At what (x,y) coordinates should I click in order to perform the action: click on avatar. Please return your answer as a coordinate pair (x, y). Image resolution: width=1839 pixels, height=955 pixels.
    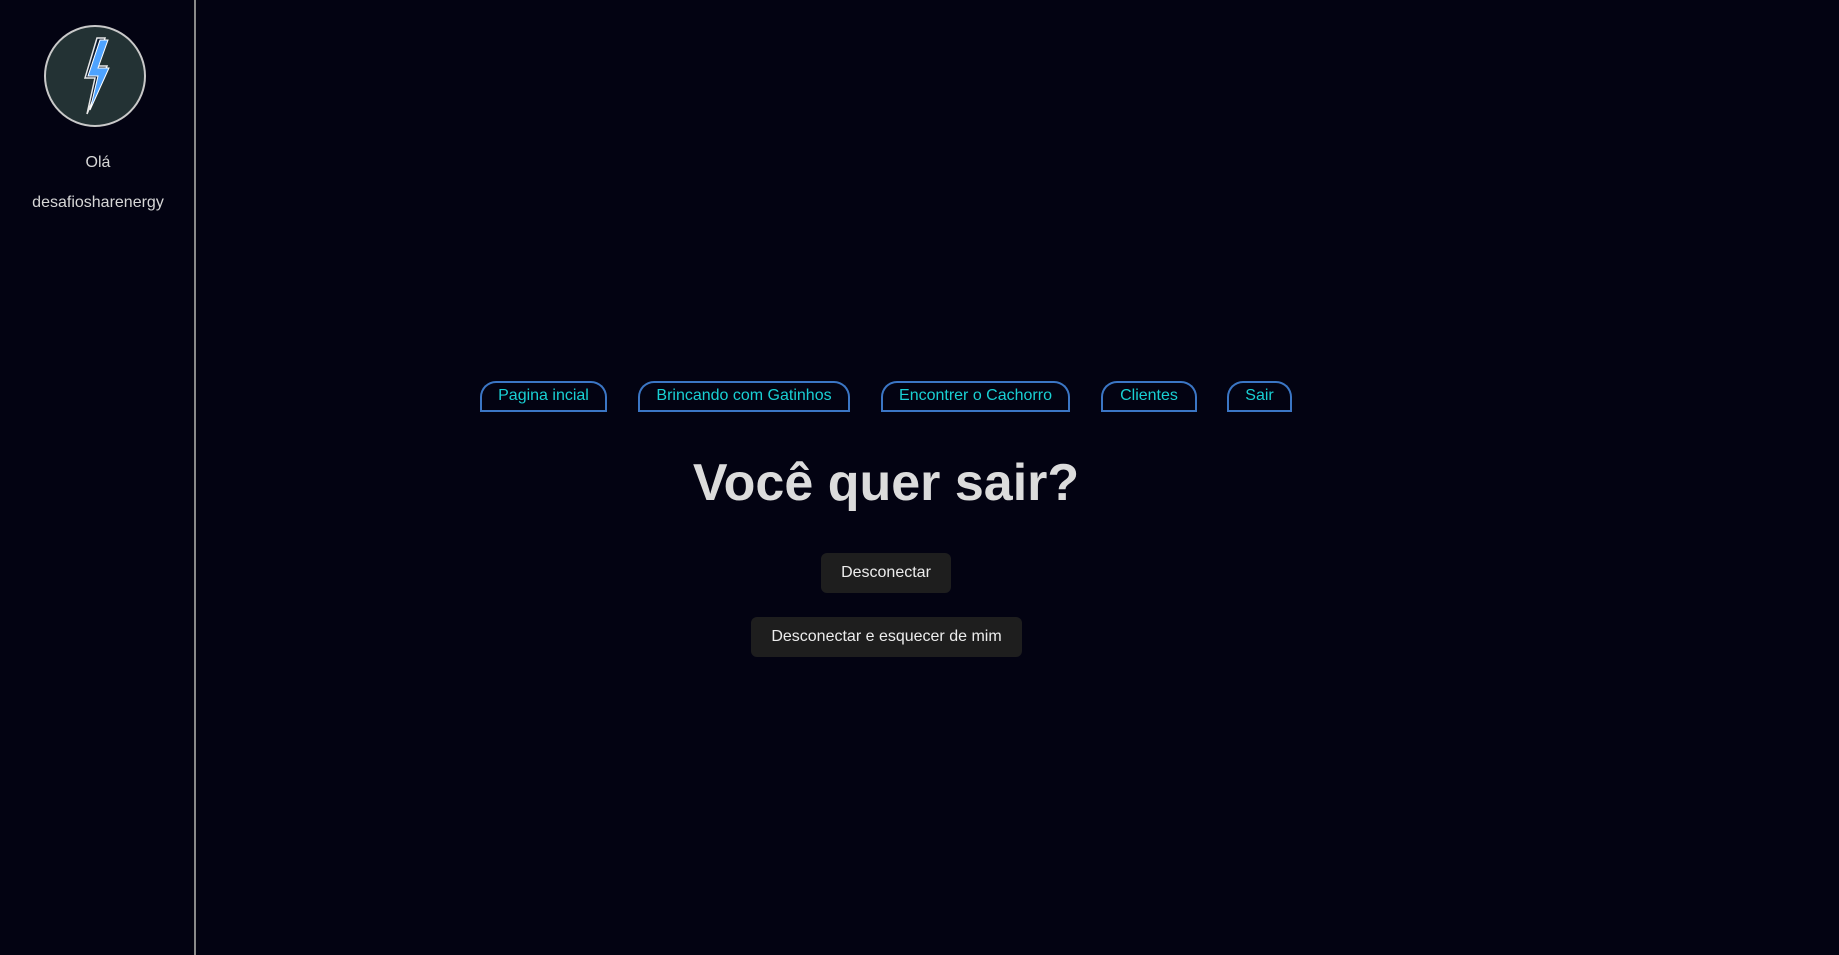
    Looking at the image, I should click on (95, 76).